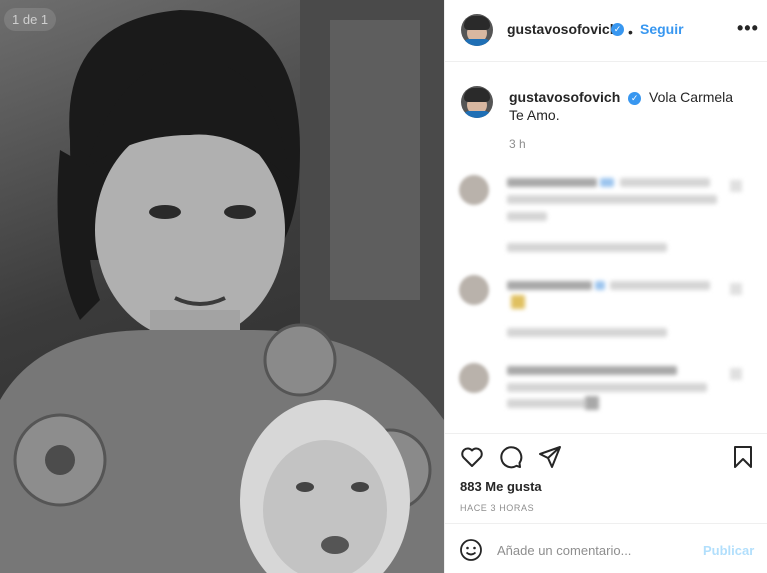  Describe the element at coordinates (748, 28) in the screenshot. I see `more-options-icon: •••` at that location.